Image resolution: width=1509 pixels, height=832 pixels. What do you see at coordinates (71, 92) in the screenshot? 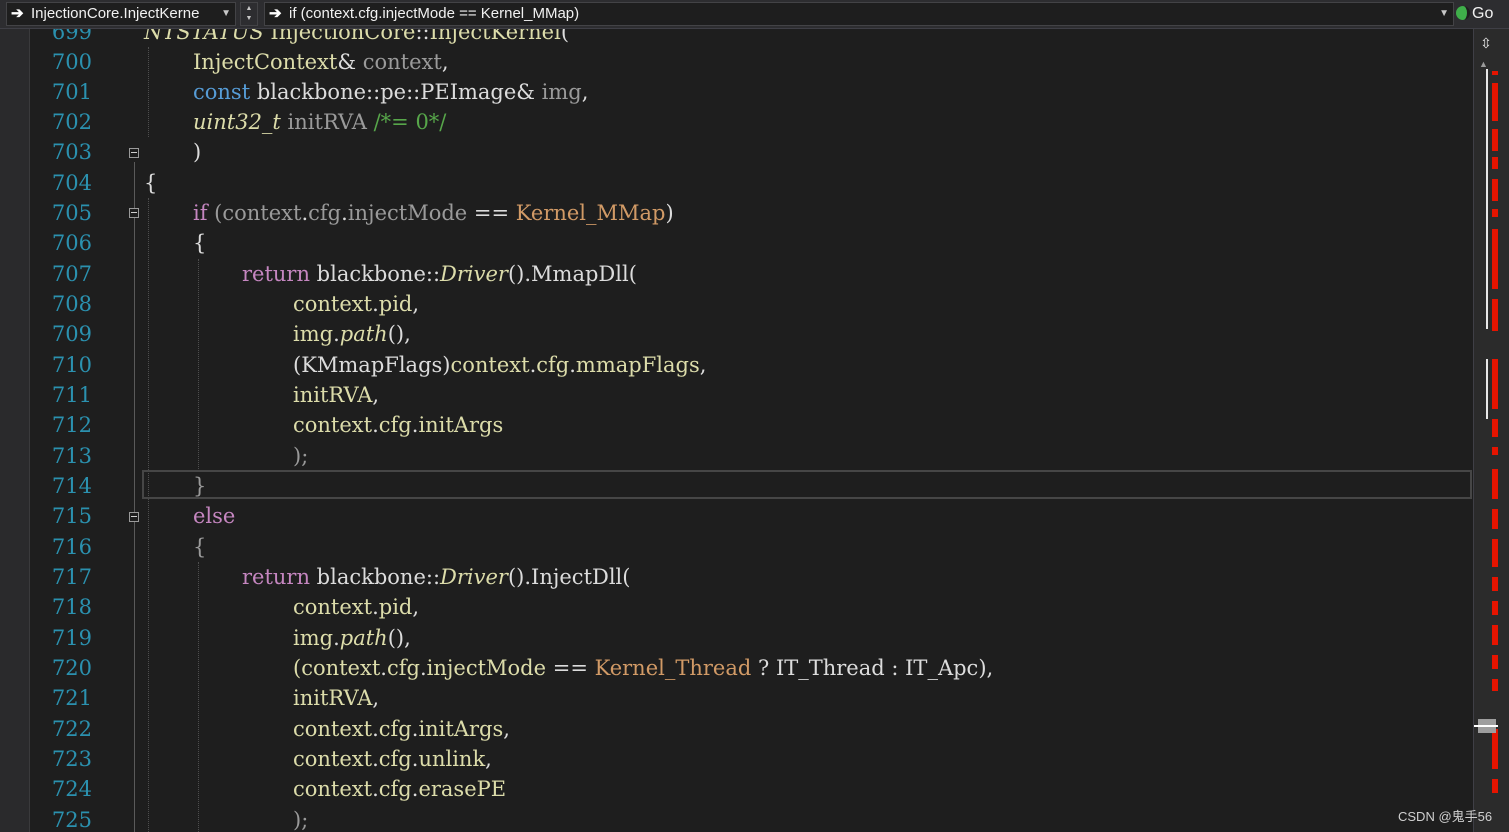
I see `line-number: 701` at bounding box center [71, 92].